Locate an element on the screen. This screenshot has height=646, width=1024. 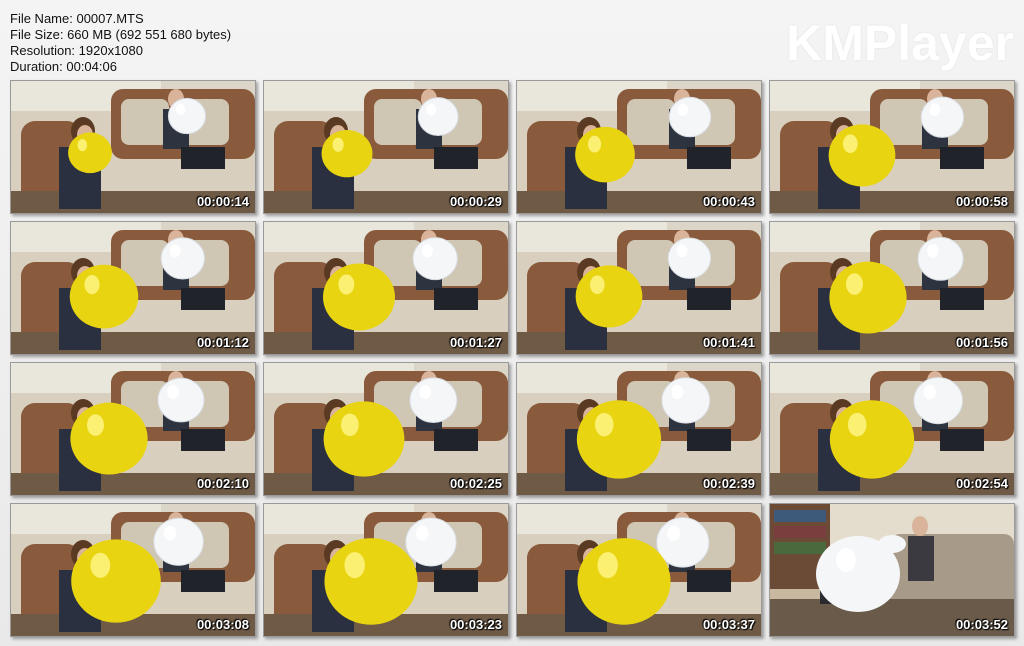
thumbnail-timestamp: 00:02:25 is located at coordinates (475, 483).